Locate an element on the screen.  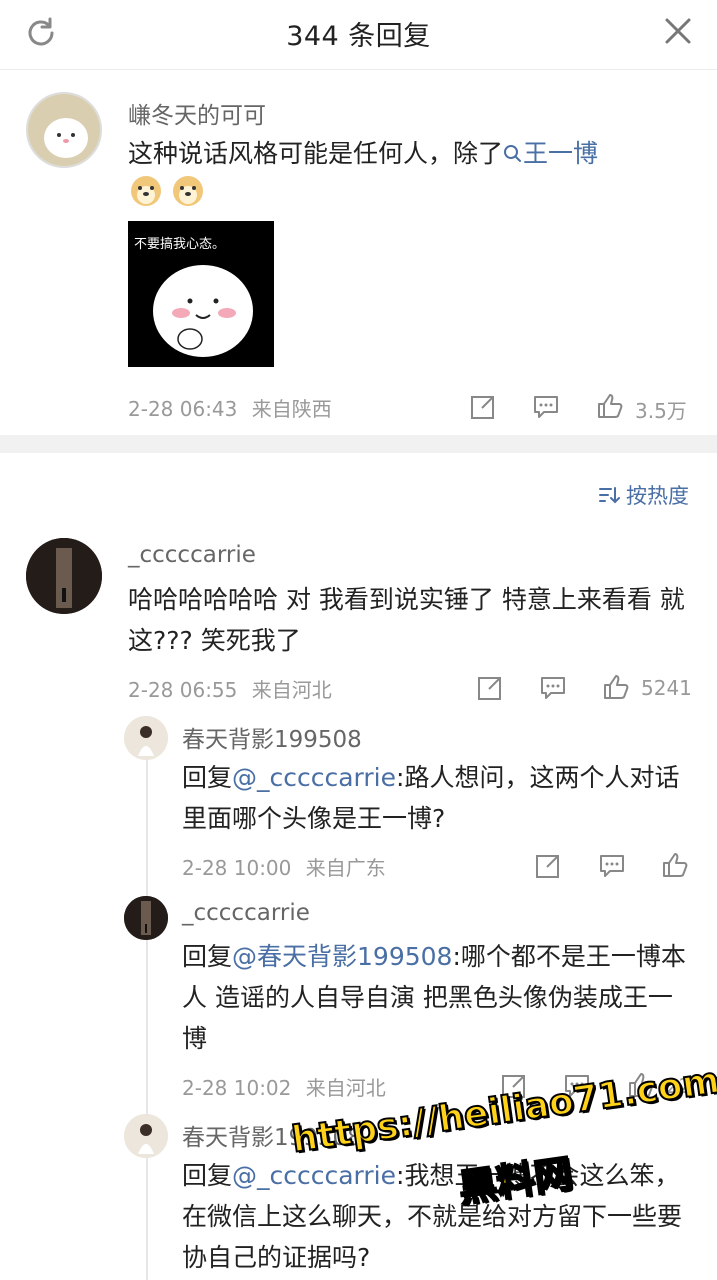
reply-text: 回复@_cccccarrie:路人想问，这两个人对话里面哪个头像是王一博? is located at coordinates (439, 798).